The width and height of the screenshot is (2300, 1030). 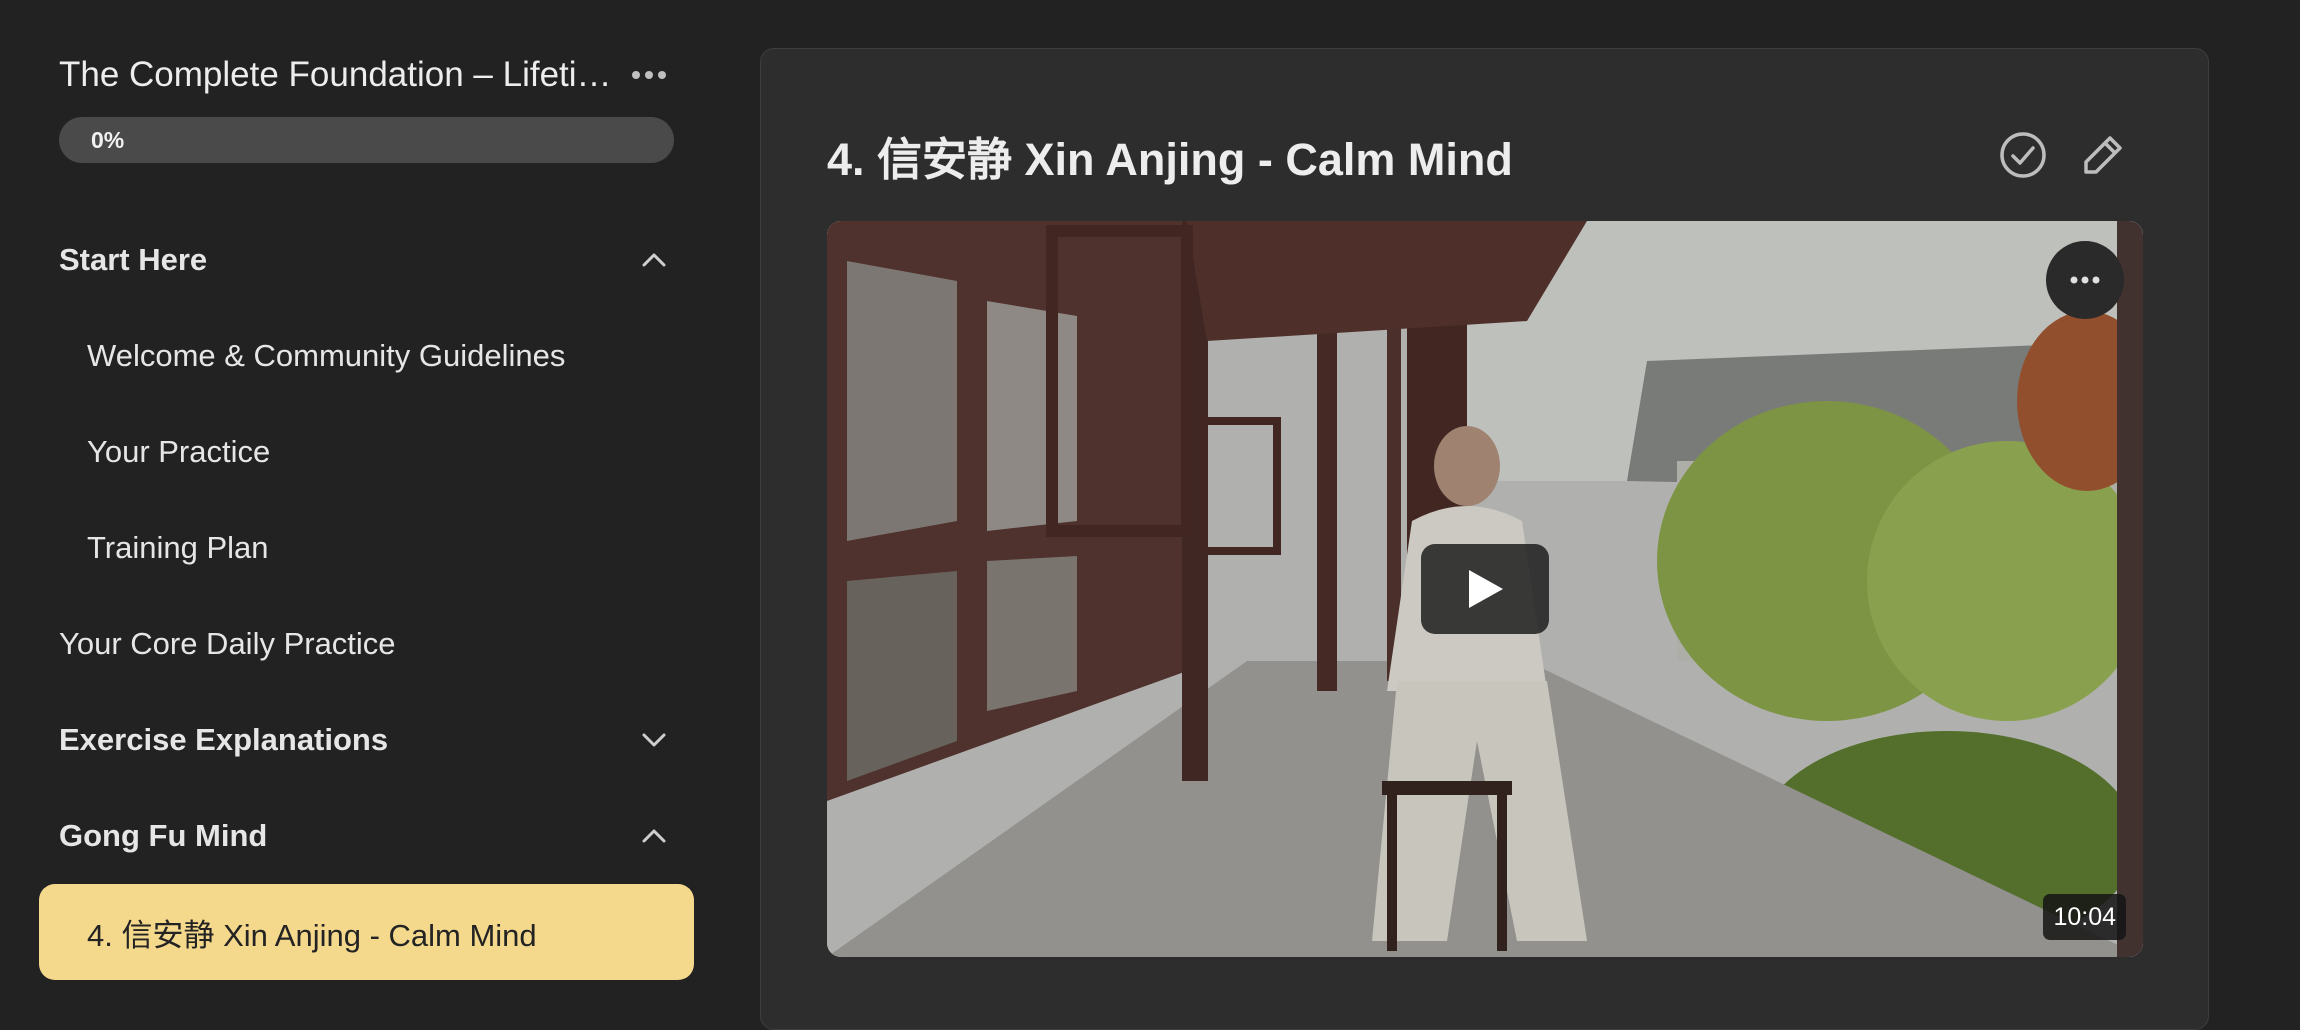 What do you see at coordinates (312, 935) in the screenshot?
I see `lesson-label: 4. 信安静 Xin Anjing - Calm Mind` at bounding box center [312, 935].